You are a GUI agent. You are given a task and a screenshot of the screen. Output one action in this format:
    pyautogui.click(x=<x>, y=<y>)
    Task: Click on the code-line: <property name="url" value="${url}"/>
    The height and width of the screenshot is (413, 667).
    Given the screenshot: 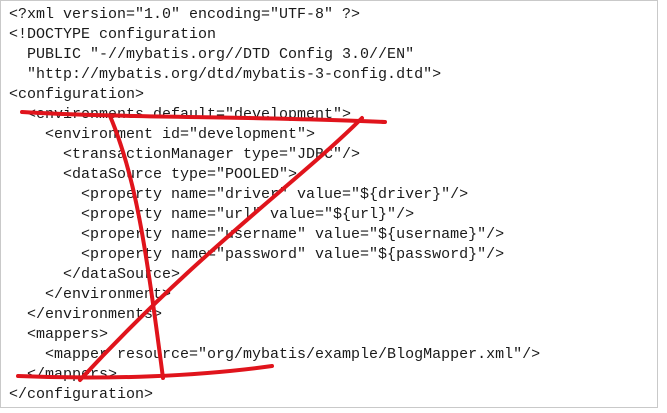 What is the action you would take?
    pyautogui.click(x=212, y=214)
    